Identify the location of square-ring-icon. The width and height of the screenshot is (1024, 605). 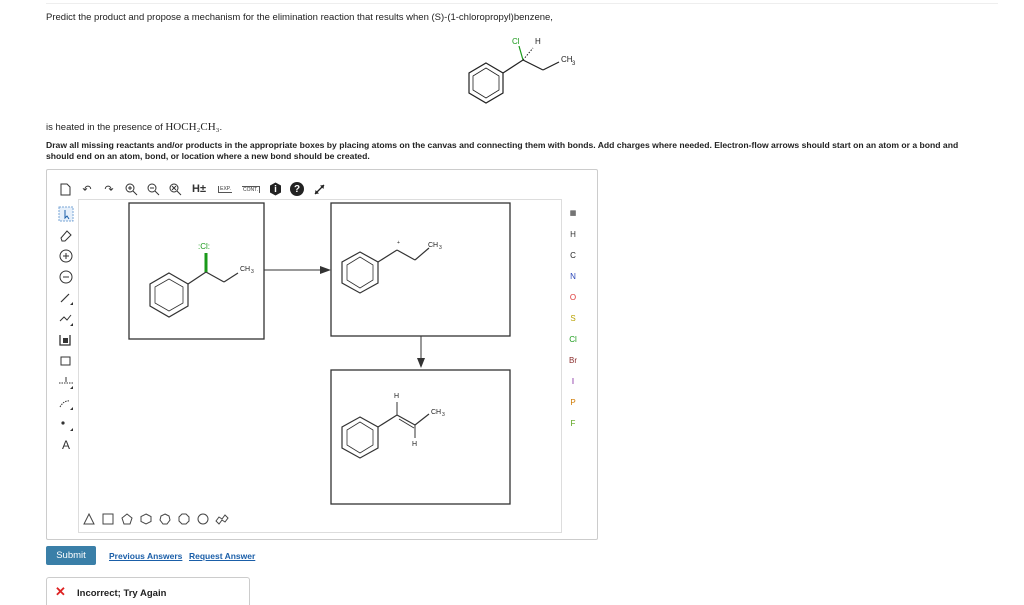
(108, 519).